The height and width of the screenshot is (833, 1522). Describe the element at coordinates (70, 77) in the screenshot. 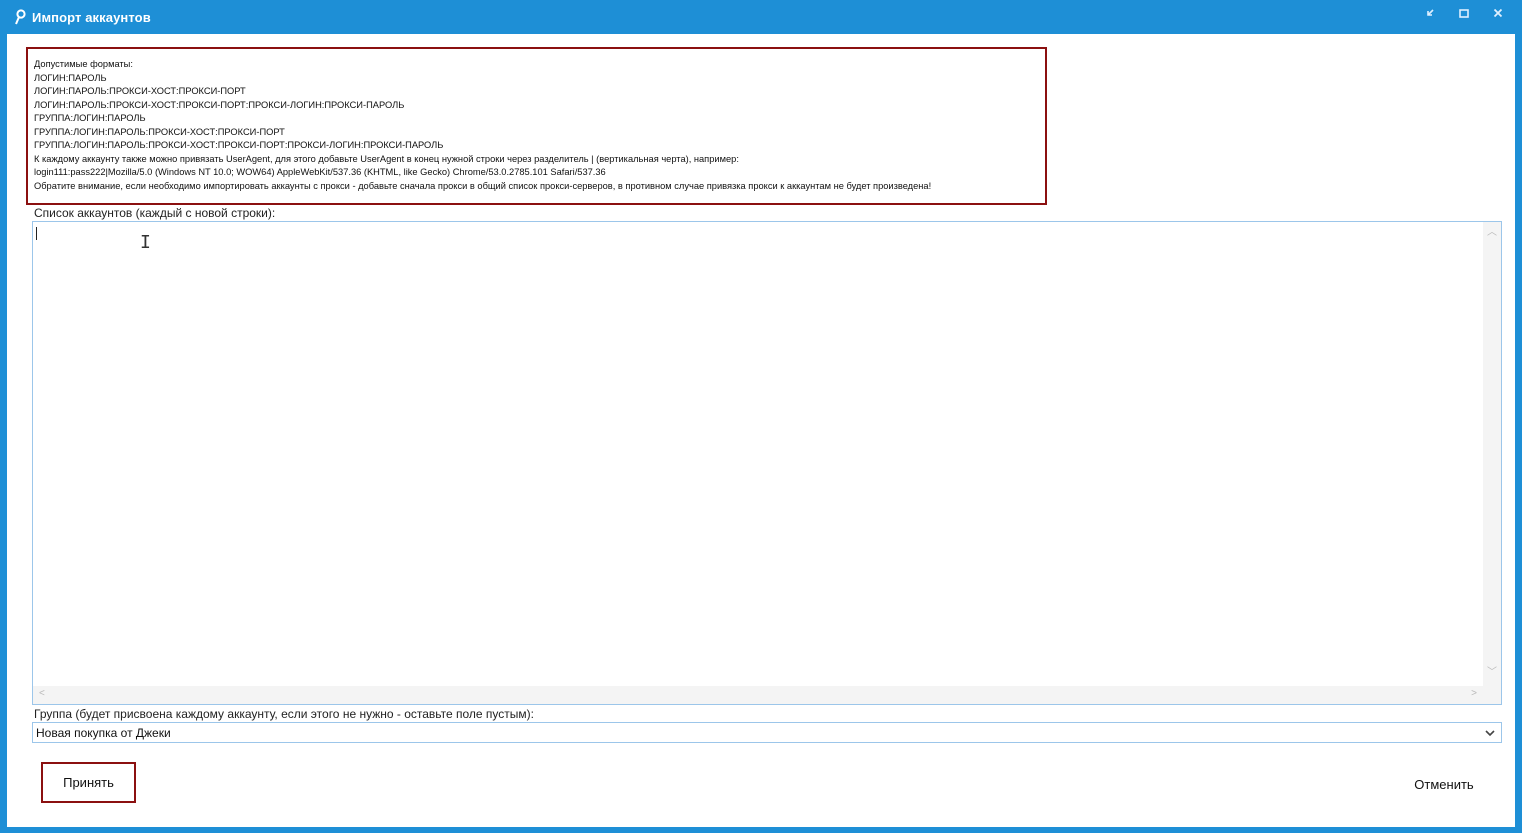

I see `info-line: ЛОГИН:ПАРОЛЬ` at that location.